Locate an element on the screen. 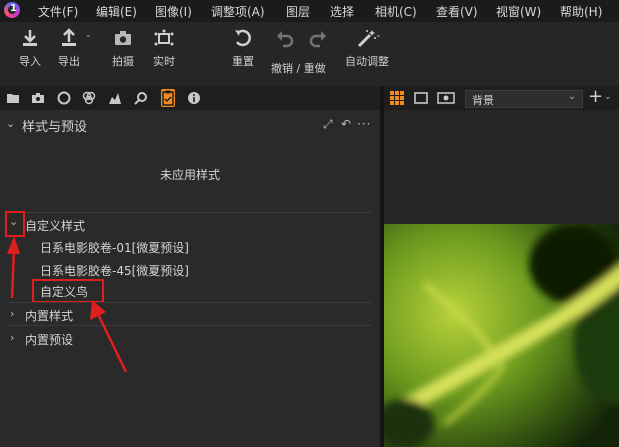 This screenshot has width=619, height=447. app-logo-icon: 1 is located at coordinates (12, 10).